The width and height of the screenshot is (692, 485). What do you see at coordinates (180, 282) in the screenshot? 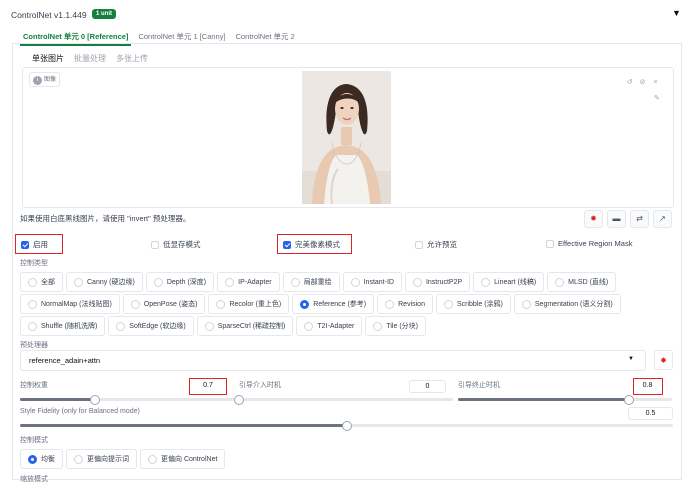
I see `control-type-option: Depth (深度)` at bounding box center [180, 282].